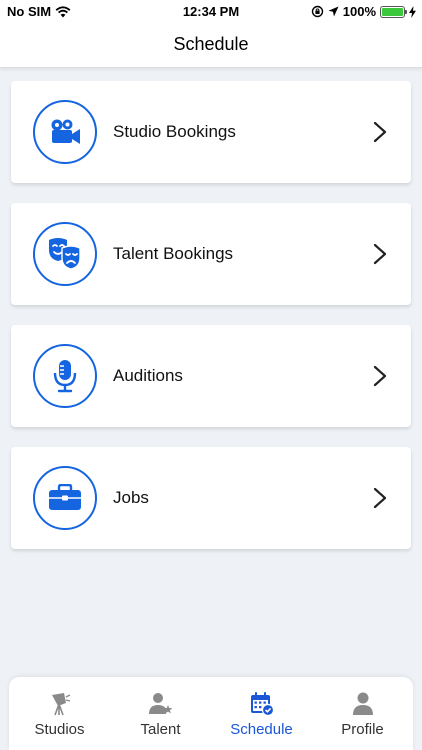  I want to click on jobs-label: Jobs, so click(131, 497).